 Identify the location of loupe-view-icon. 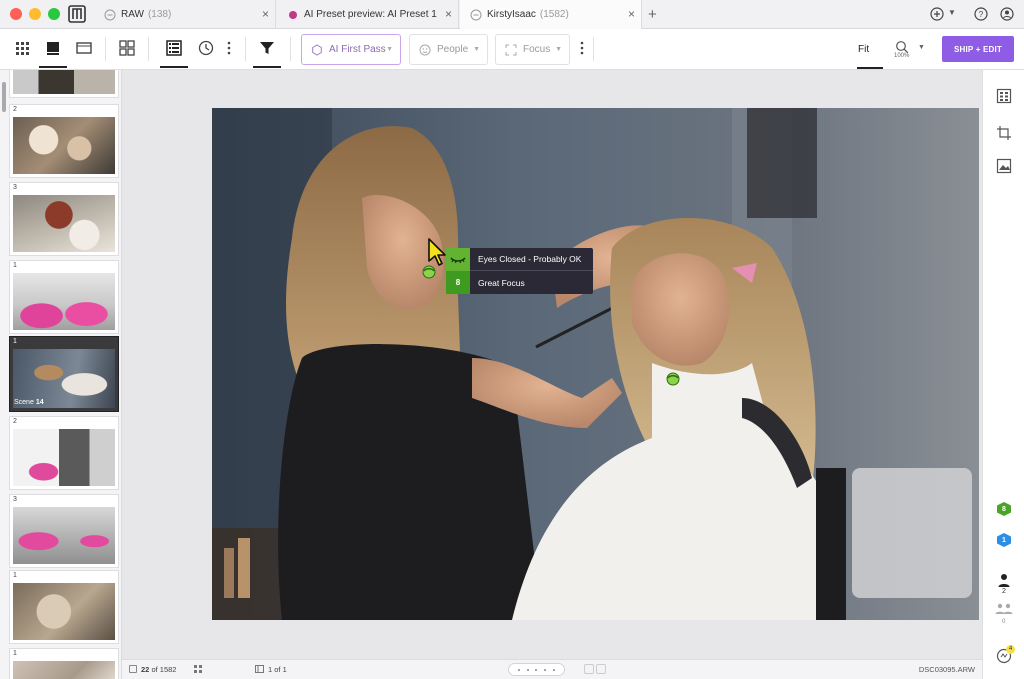
(53, 48).